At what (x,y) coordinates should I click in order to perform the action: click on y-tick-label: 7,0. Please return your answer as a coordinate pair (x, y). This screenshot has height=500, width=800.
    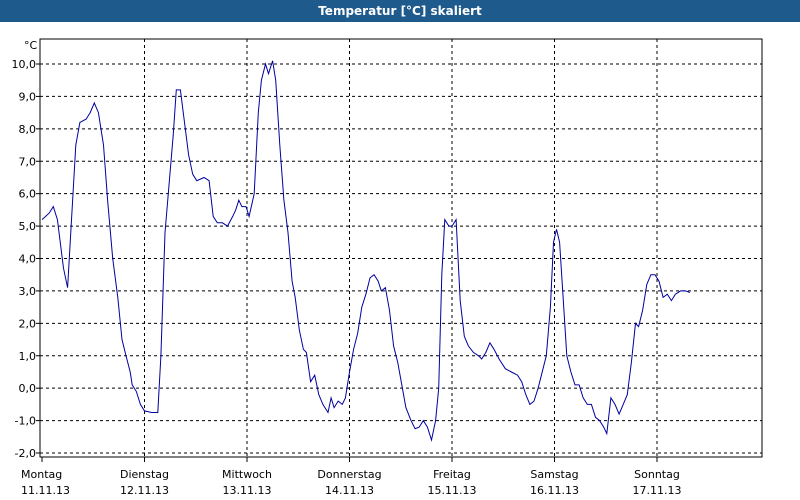
    Looking at the image, I should click on (28, 161).